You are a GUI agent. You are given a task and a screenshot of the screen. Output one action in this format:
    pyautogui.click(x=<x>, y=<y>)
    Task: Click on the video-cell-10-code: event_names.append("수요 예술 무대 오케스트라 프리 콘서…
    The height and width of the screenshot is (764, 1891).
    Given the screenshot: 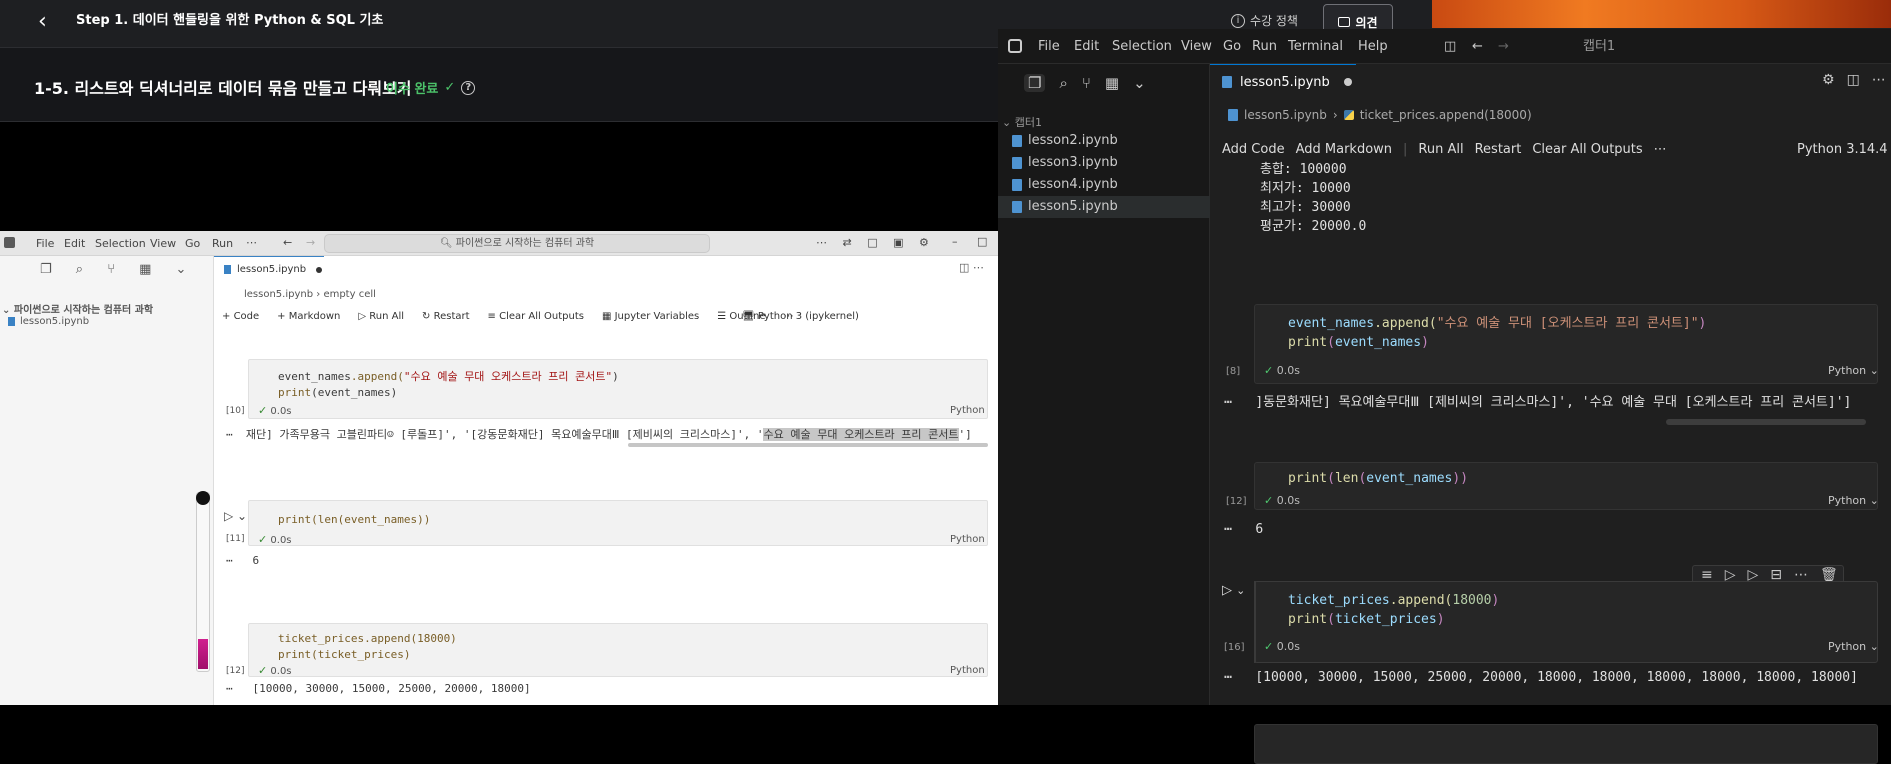 What is the action you would take?
    pyautogui.click(x=448, y=385)
    